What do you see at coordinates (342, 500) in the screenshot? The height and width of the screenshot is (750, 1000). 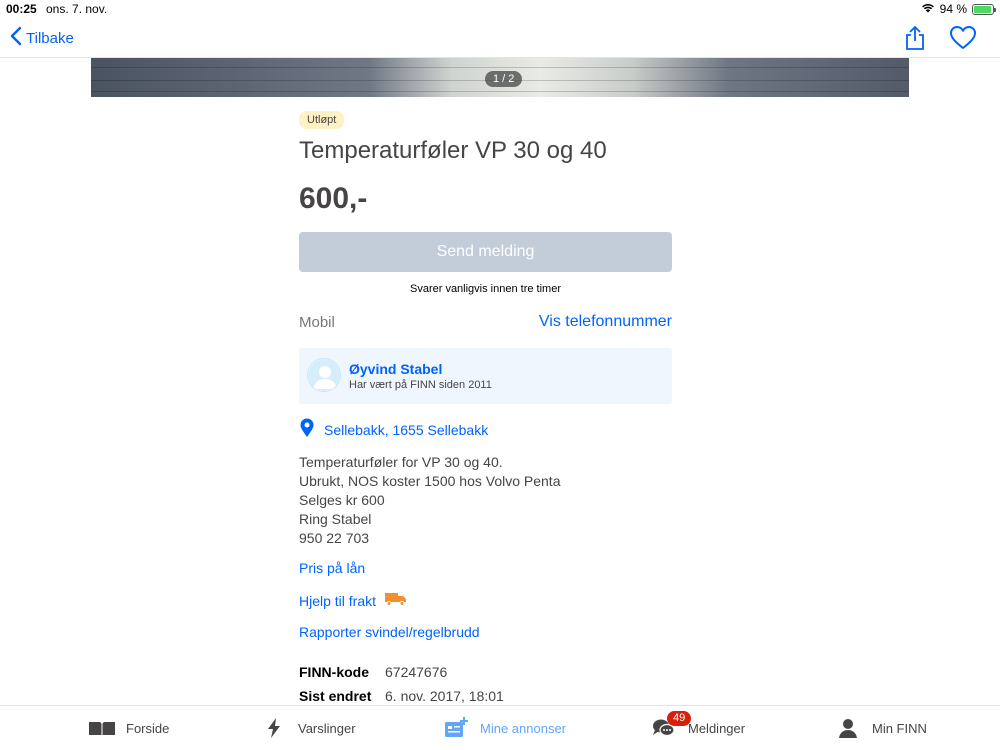 I see `description-line: Selges kr 600` at bounding box center [342, 500].